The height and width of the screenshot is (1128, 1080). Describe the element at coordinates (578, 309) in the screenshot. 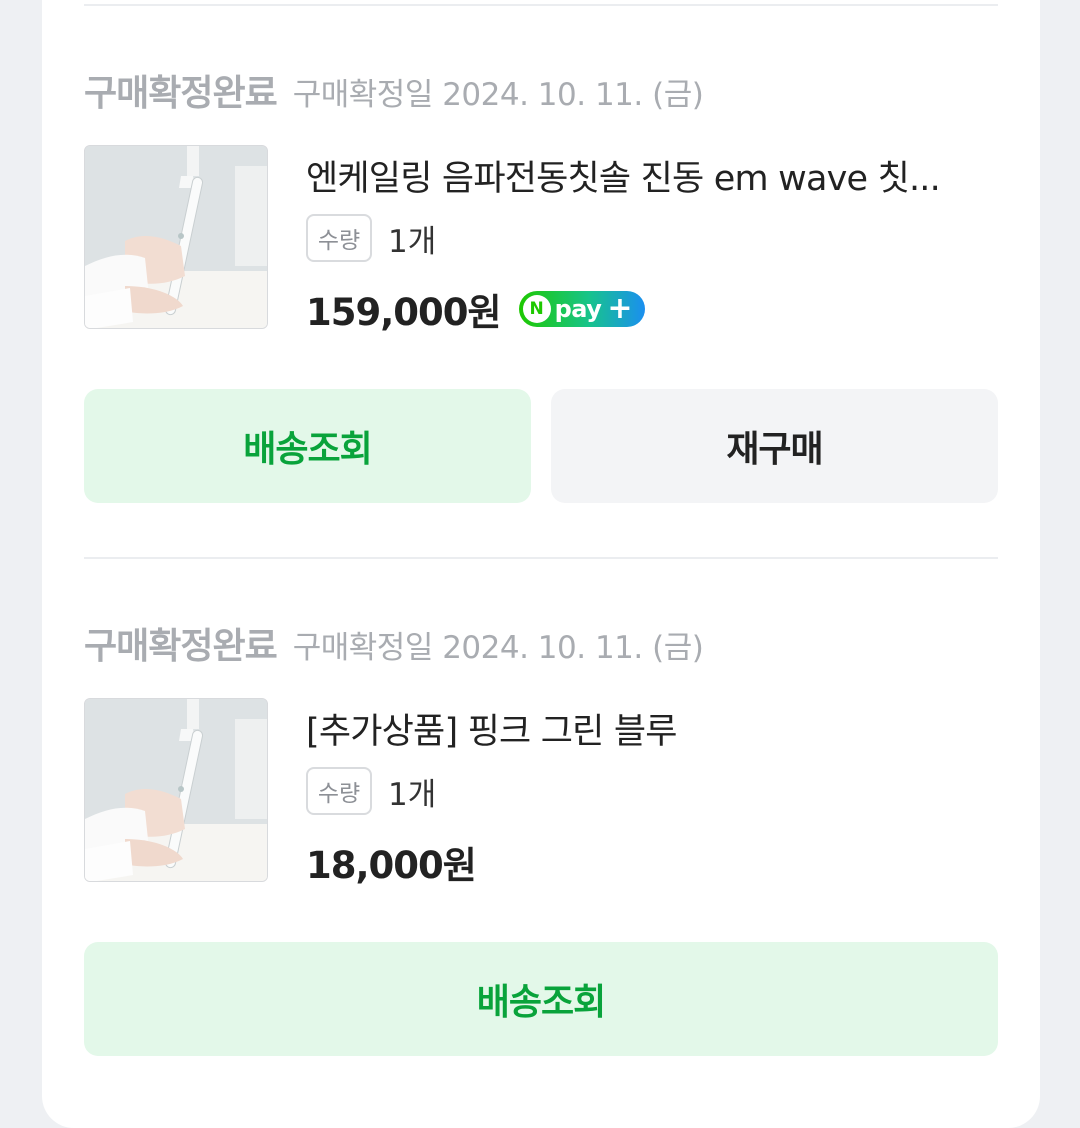

I see `npay-text: pay` at that location.